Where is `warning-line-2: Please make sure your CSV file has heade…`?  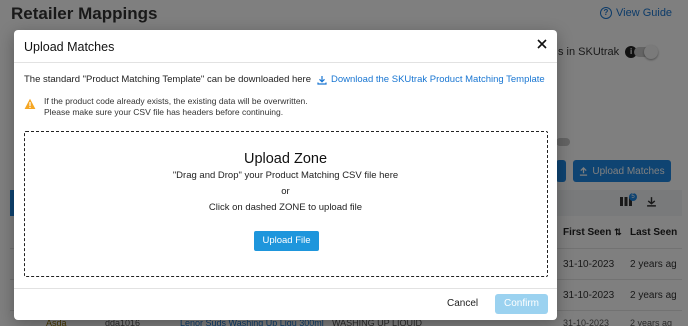 warning-line-2: Please make sure your CSV file has heade… is located at coordinates (164, 112).